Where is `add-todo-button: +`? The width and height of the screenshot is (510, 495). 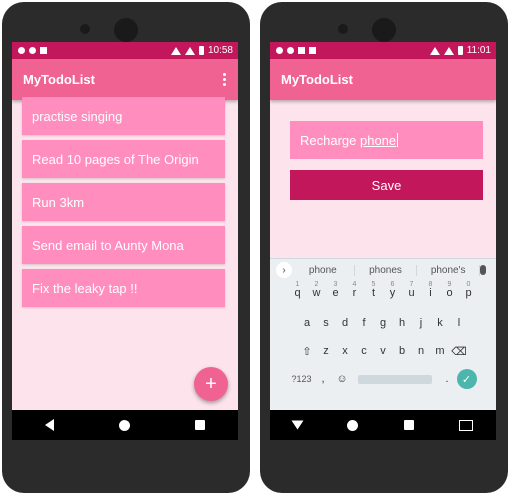
add-todo-button: + is located at coordinates (211, 384).